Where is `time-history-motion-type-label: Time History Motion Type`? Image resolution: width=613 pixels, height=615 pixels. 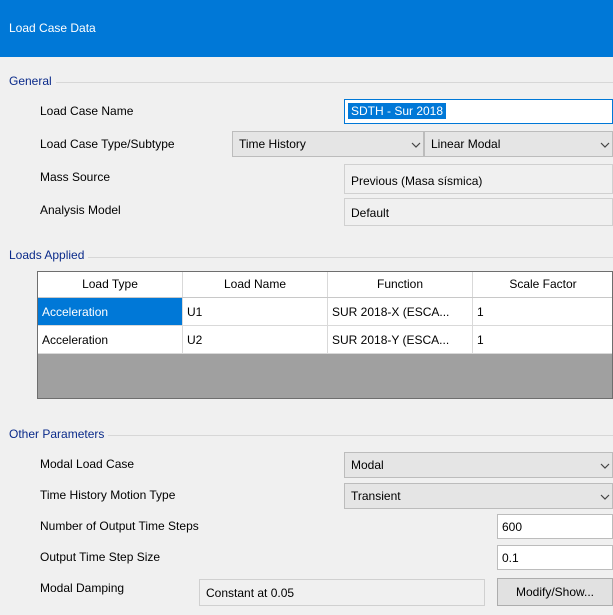
time-history-motion-type-label: Time History Motion Type is located at coordinates (108, 495).